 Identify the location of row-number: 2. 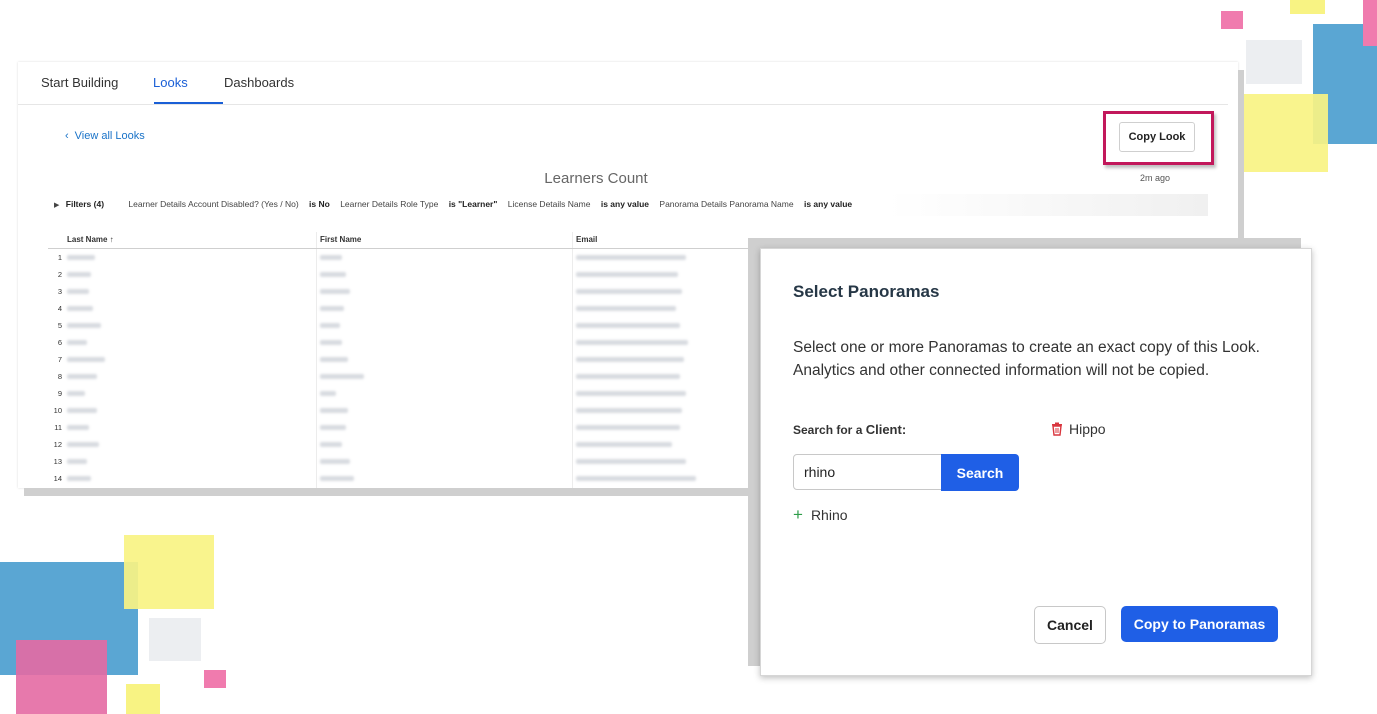
(59, 274).